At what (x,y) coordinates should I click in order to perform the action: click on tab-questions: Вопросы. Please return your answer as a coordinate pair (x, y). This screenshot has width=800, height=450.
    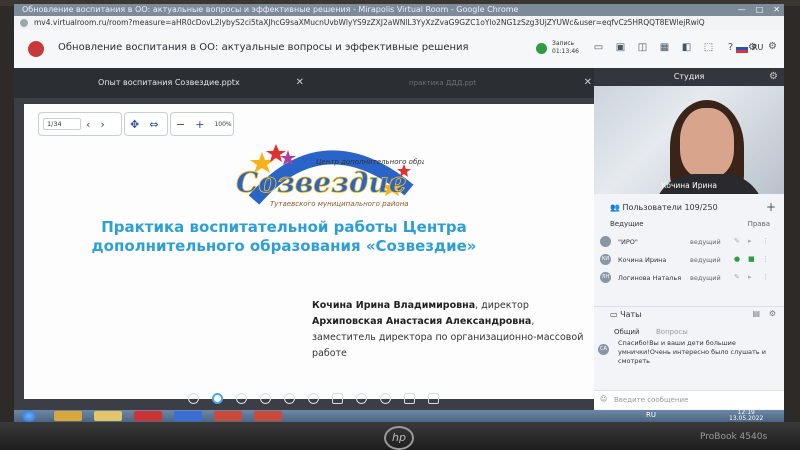
    Looking at the image, I should click on (672, 332).